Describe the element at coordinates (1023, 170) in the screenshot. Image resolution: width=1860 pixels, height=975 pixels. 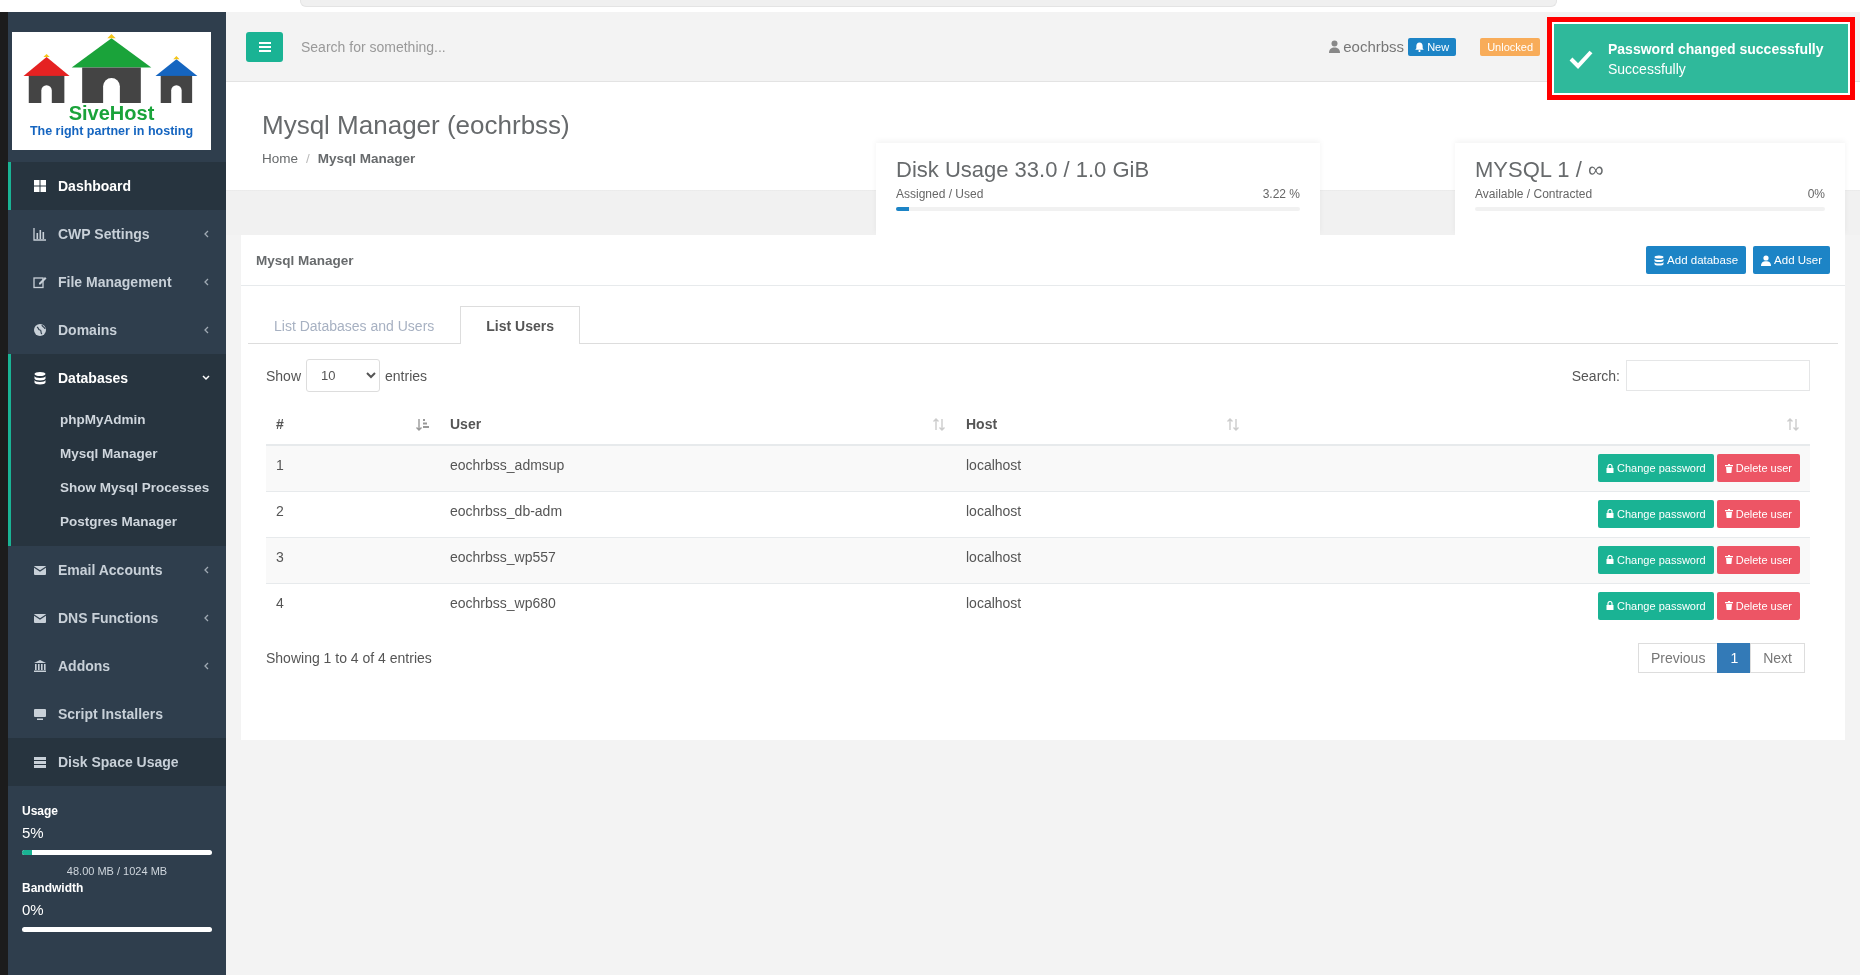
I see `stat-title: Disk Usage 33.0 / 1.0 GiB` at that location.